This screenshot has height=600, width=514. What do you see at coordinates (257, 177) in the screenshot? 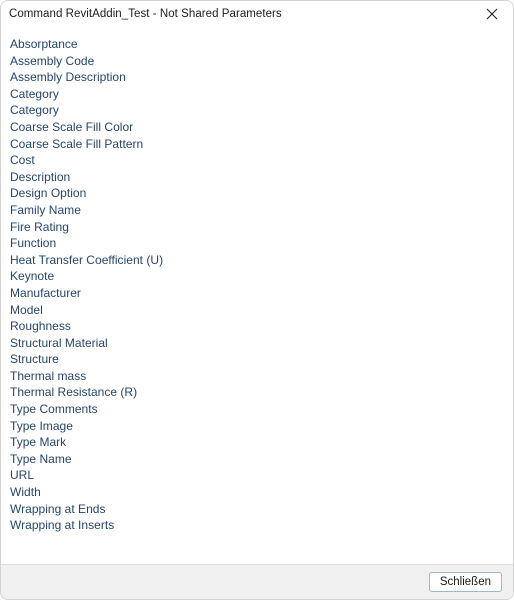
I see `list-item: Description` at bounding box center [257, 177].